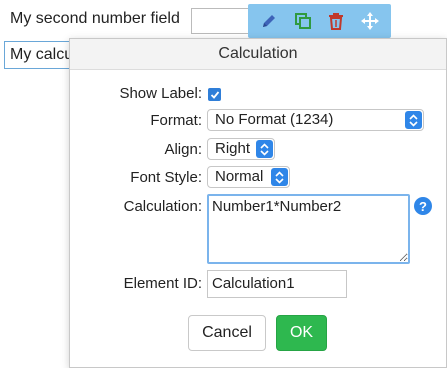 The image size is (447, 368). I want to click on copy-icon, so click(302, 21).